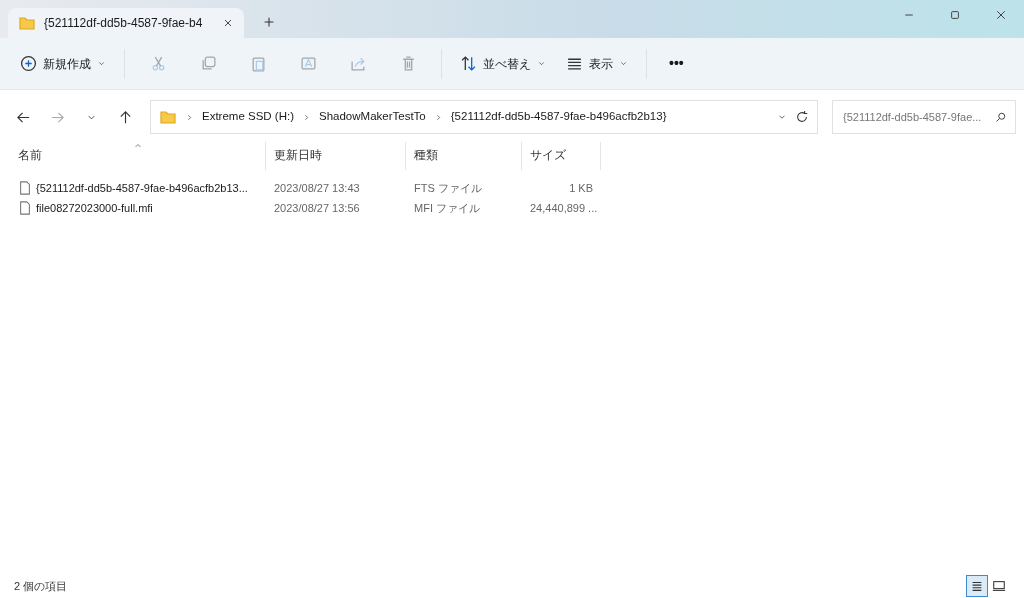  Describe the element at coordinates (503, 63) in the screenshot. I see `sort-button: 並べ替え` at that location.